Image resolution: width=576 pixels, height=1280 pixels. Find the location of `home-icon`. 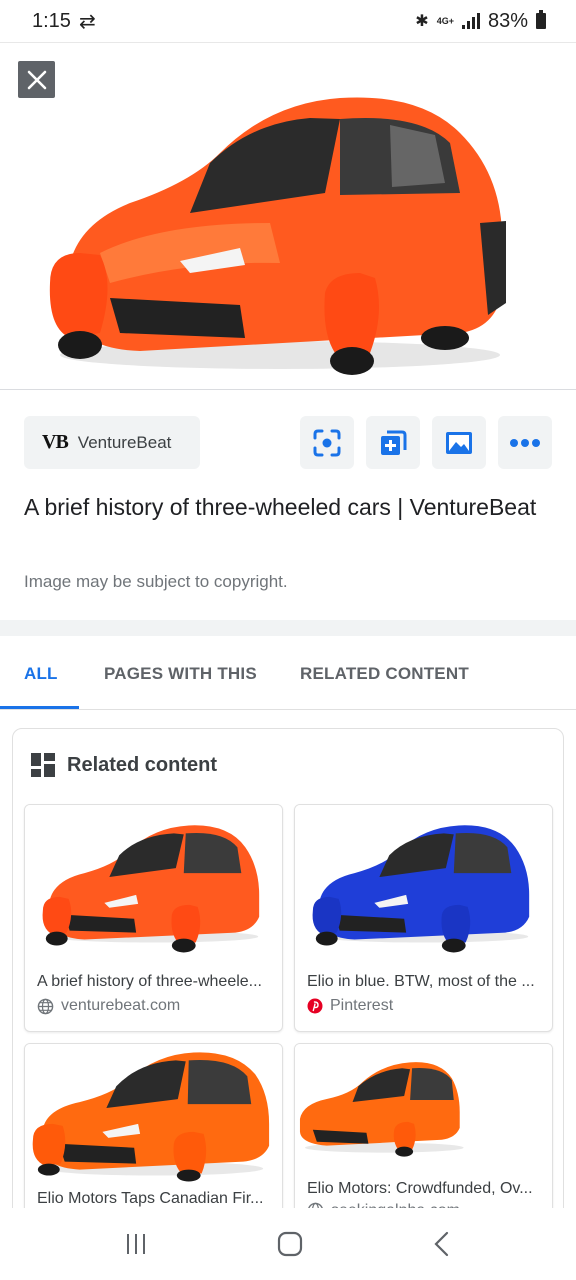

home-icon is located at coordinates (290, 1244).